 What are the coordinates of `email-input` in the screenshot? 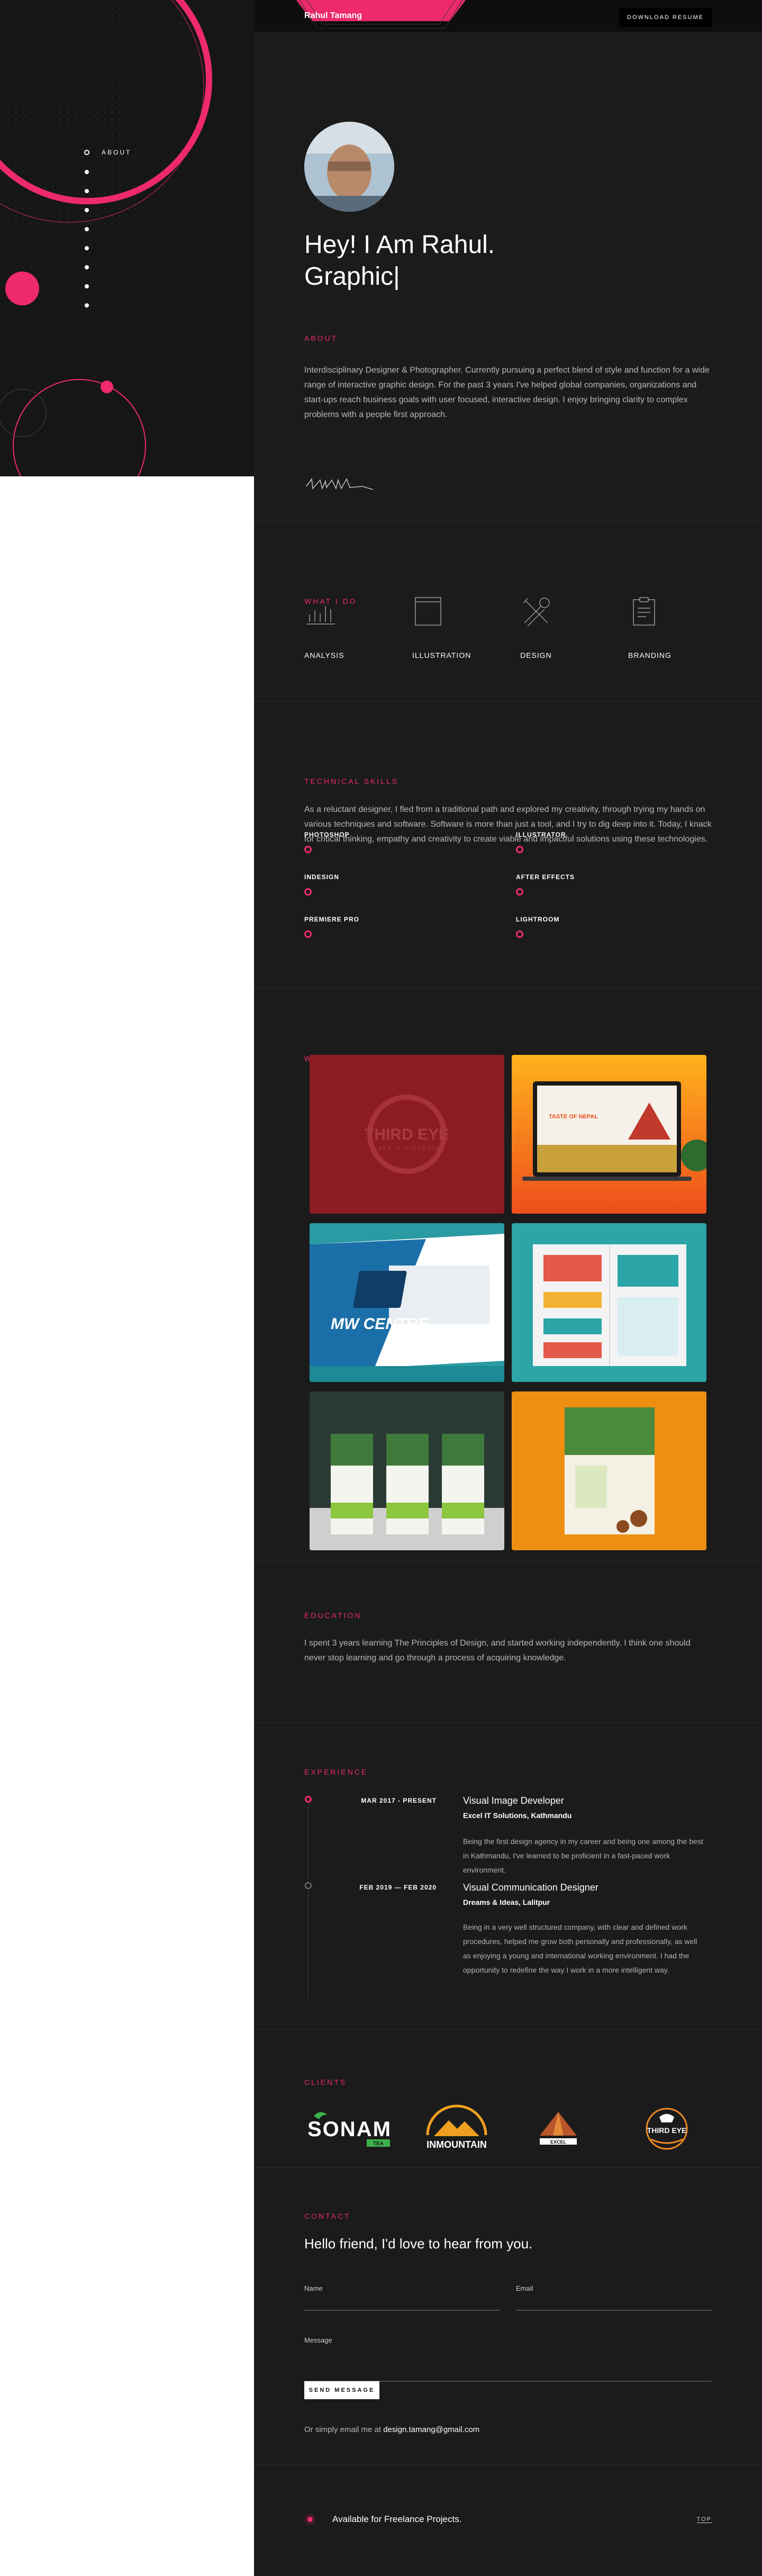 It's located at (614, 2302).